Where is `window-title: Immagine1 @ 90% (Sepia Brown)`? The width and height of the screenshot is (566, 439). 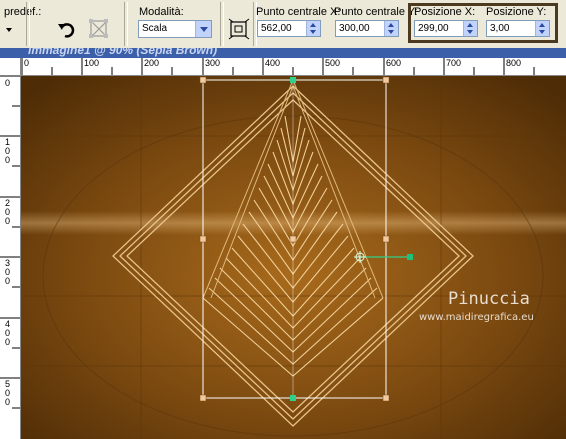 window-title: Immagine1 @ 90% (Sepia Brown) is located at coordinates (123, 52).